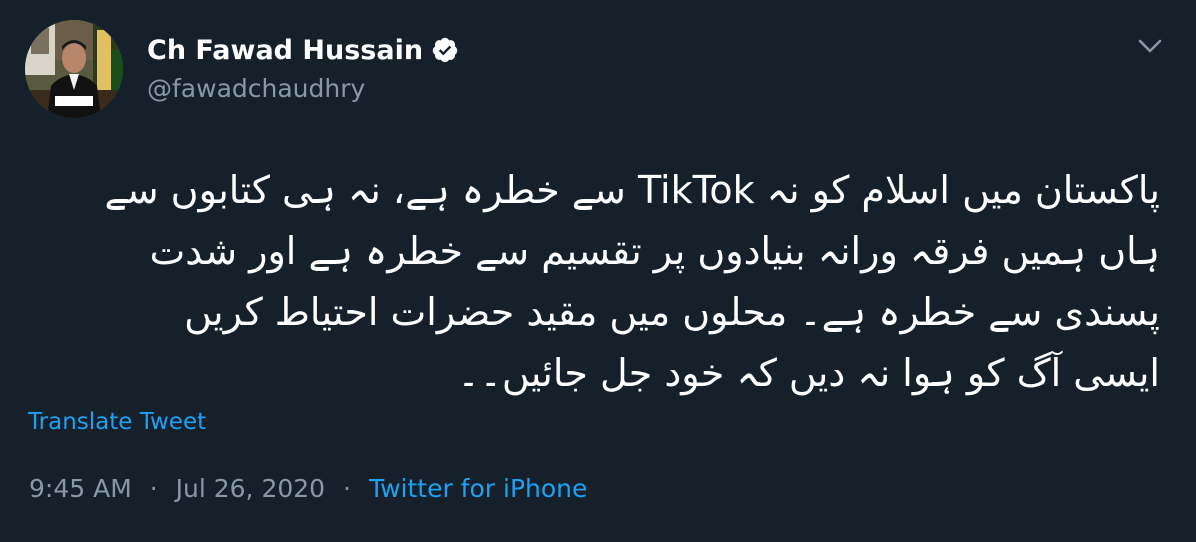 The width and height of the screenshot is (1196, 542). I want to click on translate-tweet-link: Translate Tweet, so click(117, 422).